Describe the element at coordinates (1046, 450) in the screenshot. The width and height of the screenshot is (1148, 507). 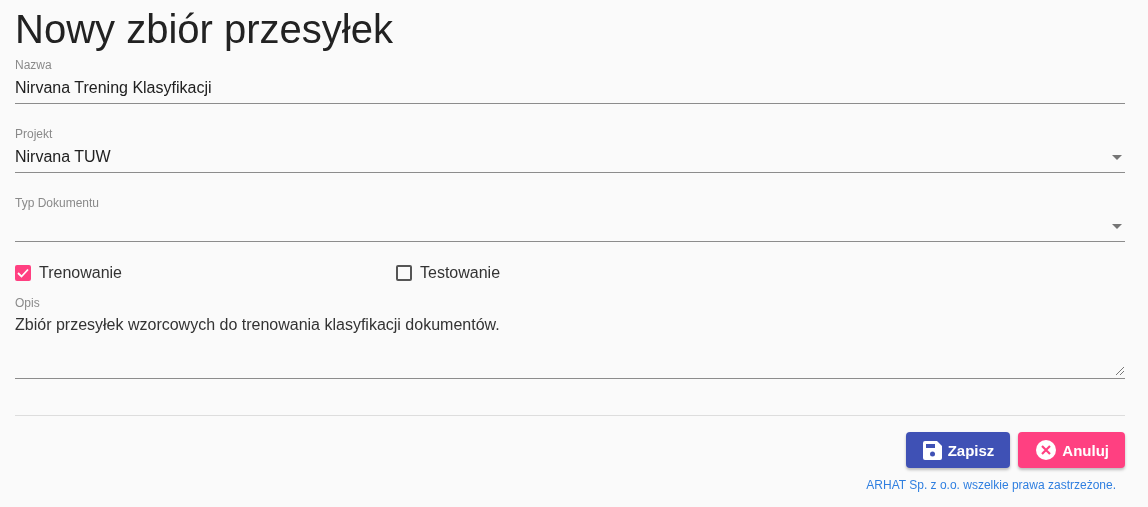
I see `close-circle-icon` at that location.